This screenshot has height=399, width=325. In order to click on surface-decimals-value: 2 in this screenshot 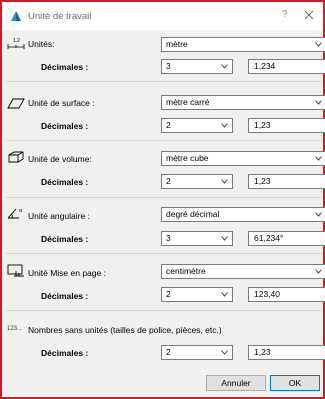, I will do `click(168, 125)`.